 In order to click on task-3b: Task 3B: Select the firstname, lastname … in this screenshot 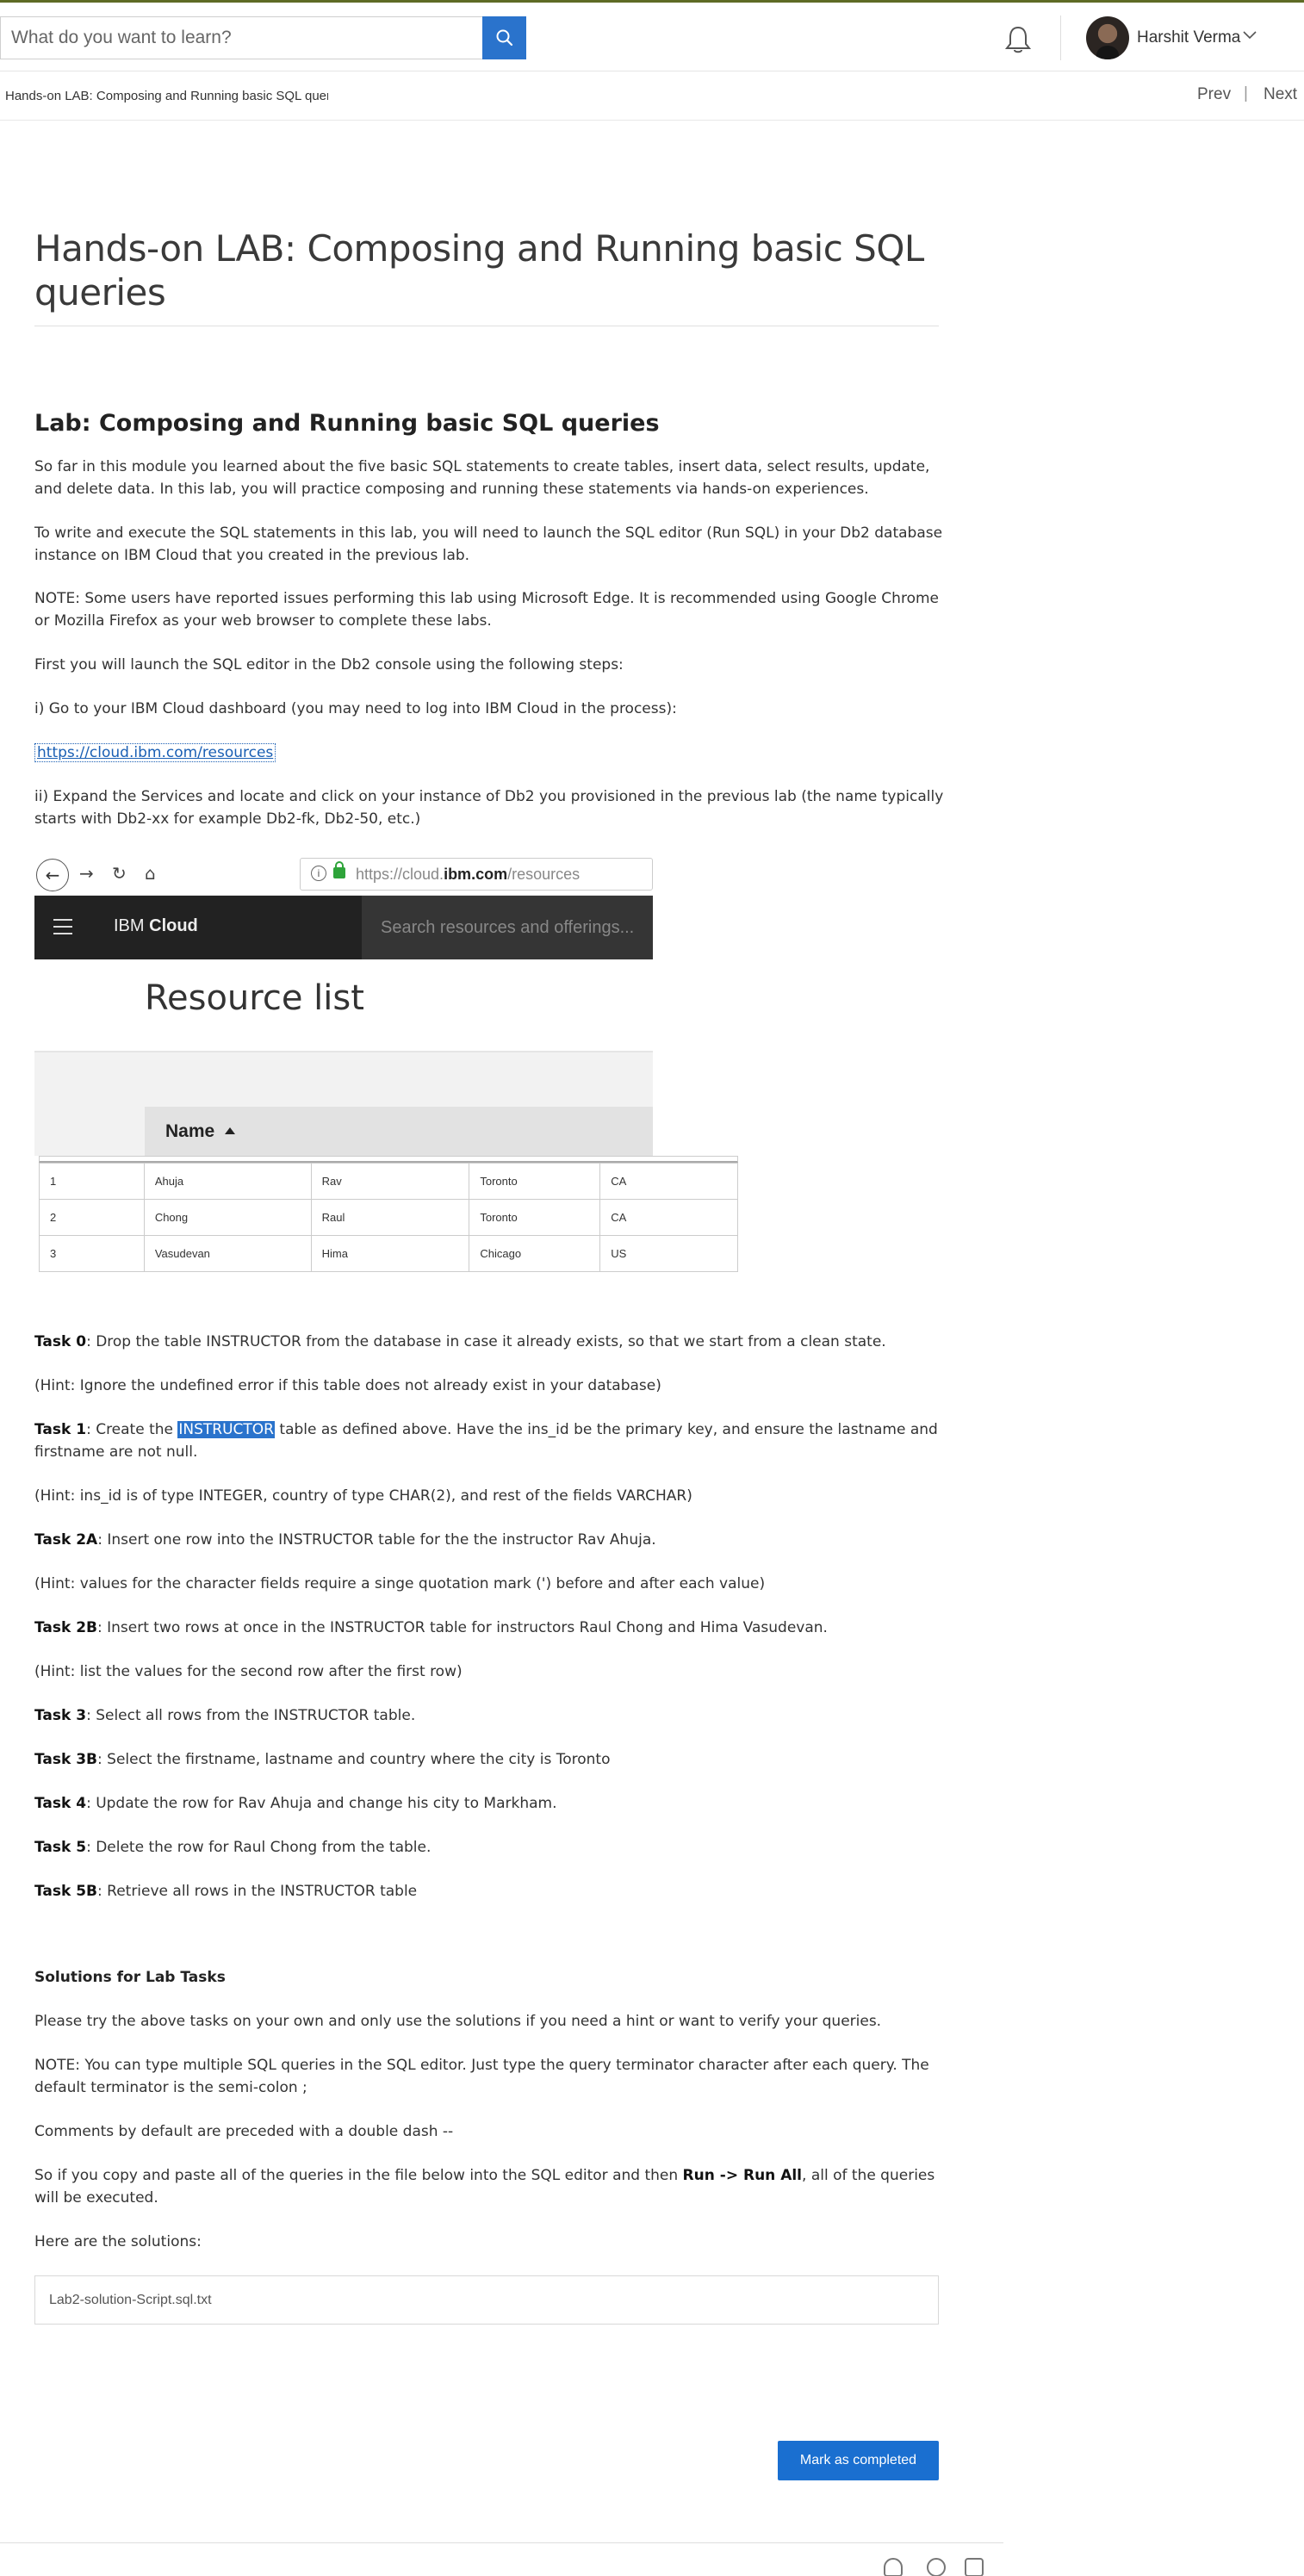, I will do `click(491, 1761)`.